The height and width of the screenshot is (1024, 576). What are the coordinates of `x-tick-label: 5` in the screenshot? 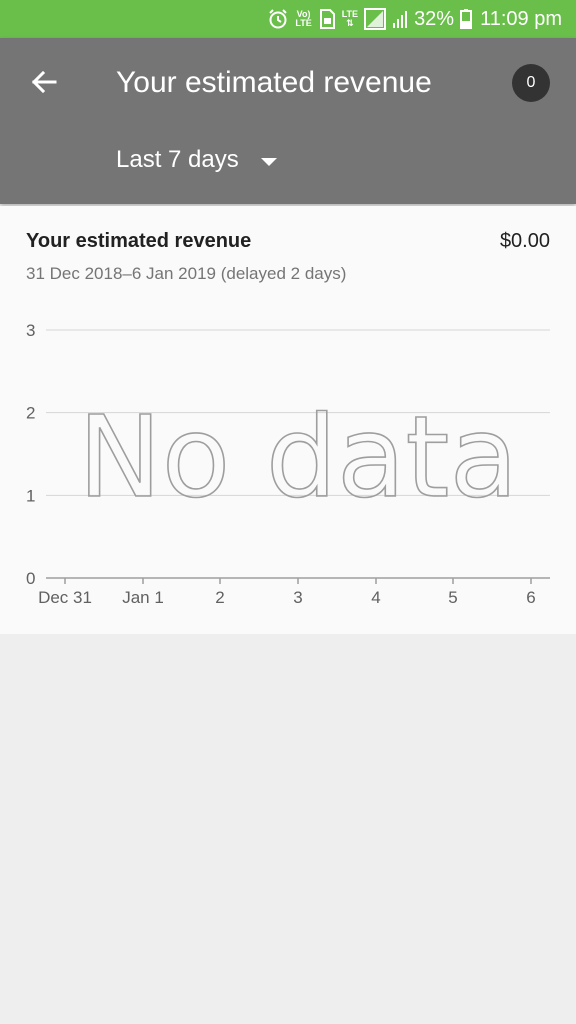 It's located at (452, 597).